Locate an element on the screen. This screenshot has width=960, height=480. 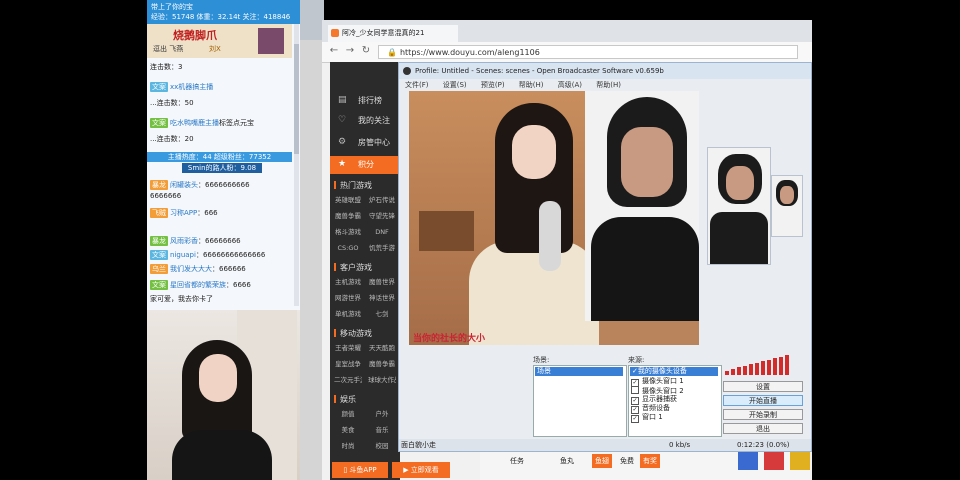
banner-image is located at coordinates (271, 41).